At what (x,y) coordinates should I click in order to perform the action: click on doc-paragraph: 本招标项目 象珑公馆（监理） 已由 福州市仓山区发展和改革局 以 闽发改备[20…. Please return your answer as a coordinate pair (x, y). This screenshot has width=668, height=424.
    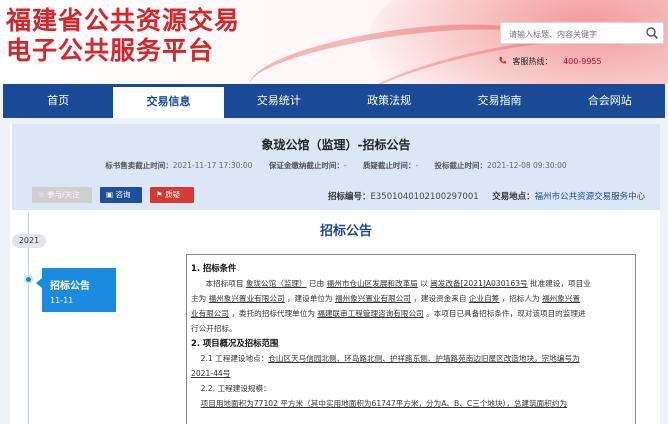
    Looking at the image, I should click on (398, 283).